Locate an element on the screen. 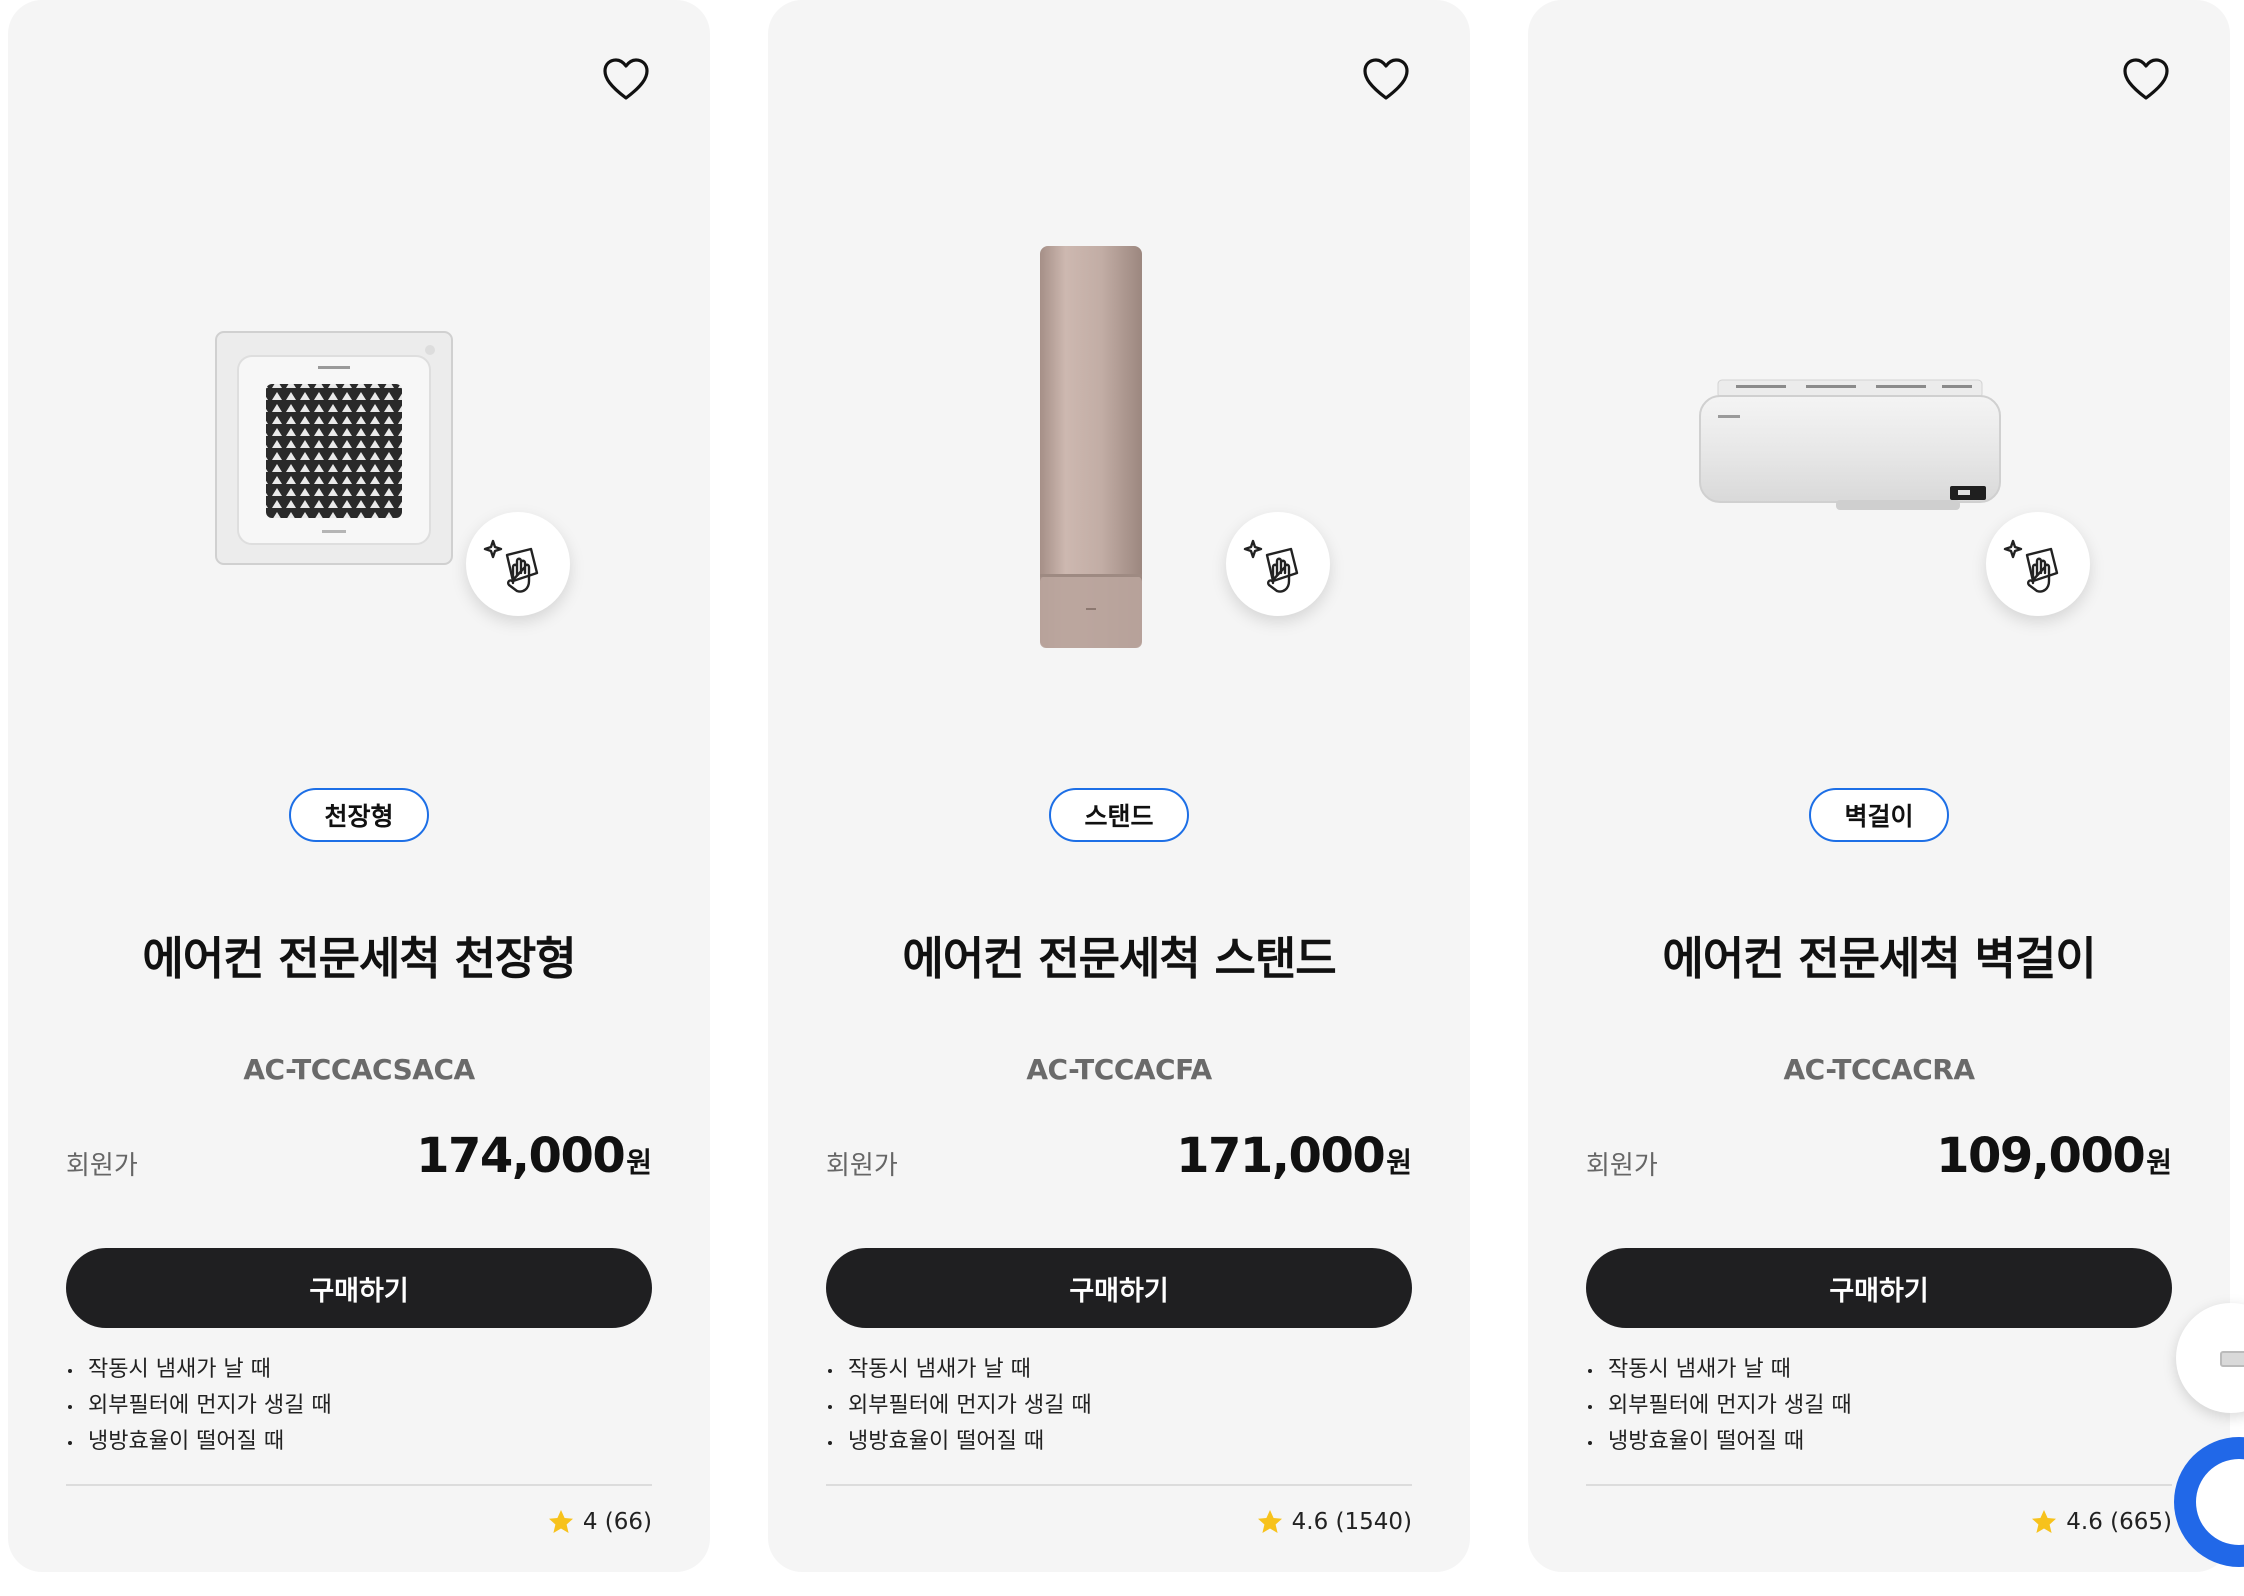 Image resolution: width=2244 pixels, height=1596 pixels. wall-mounted-ac-image is located at coordinates (1850, 445).